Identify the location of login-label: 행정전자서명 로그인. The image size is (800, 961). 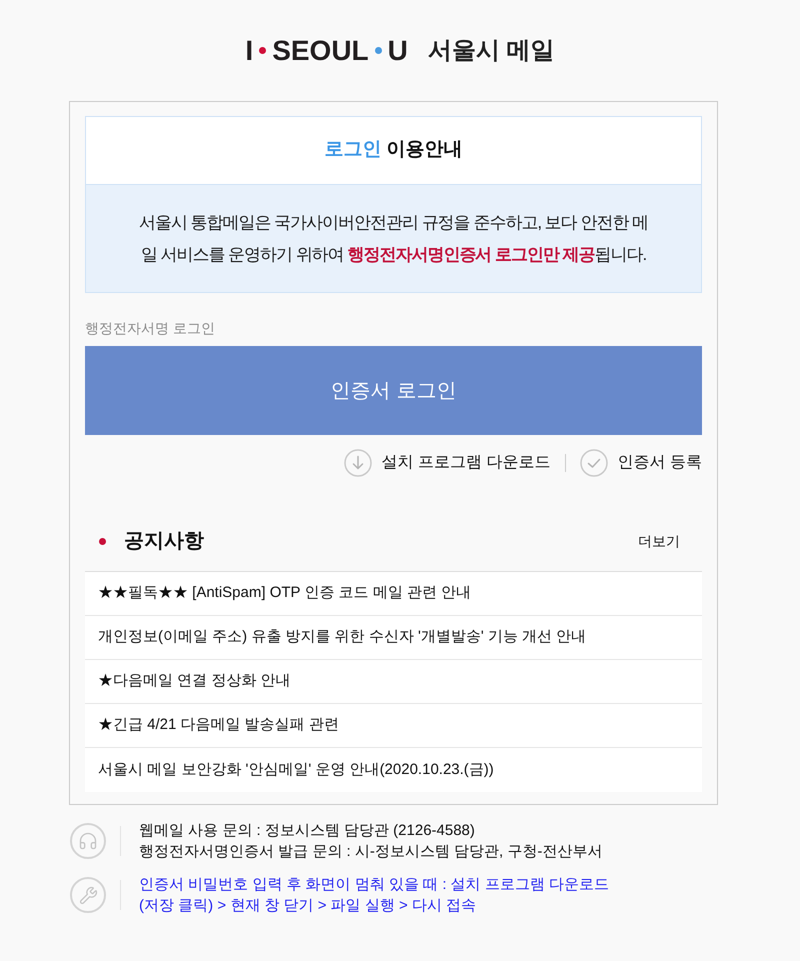
(150, 328).